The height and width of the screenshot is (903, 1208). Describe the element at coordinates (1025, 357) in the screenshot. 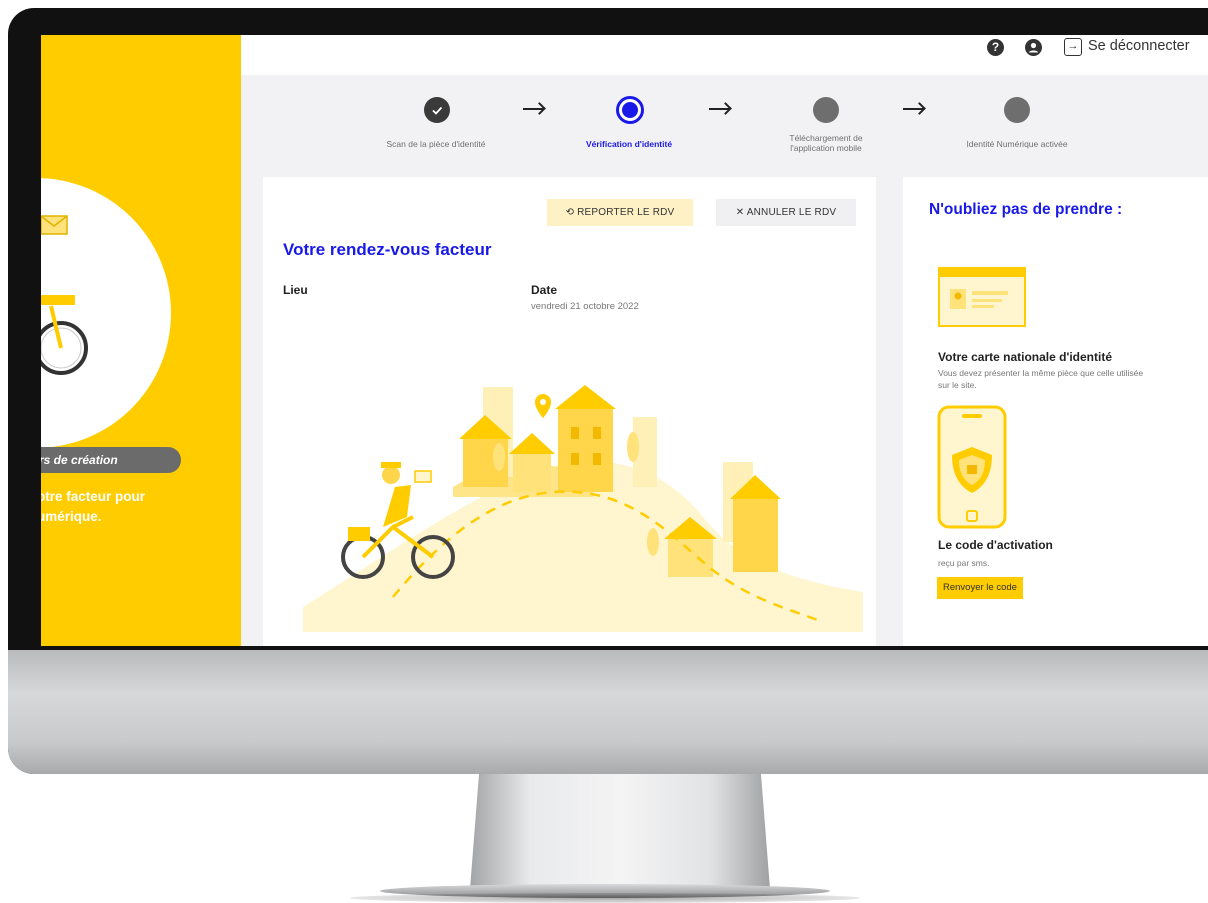

I see `id-card-title: Votre carte nationale d'identité` at that location.